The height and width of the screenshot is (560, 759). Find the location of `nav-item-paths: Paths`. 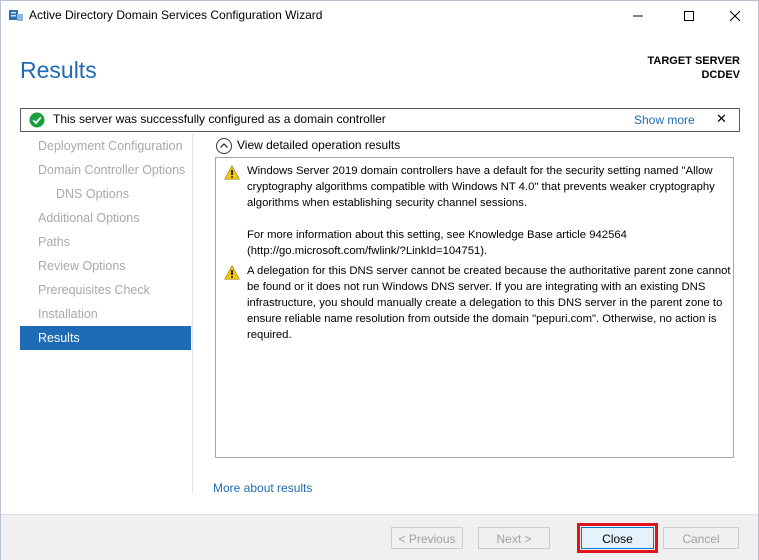

nav-item-paths: Paths is located at coordinates (105, 242).